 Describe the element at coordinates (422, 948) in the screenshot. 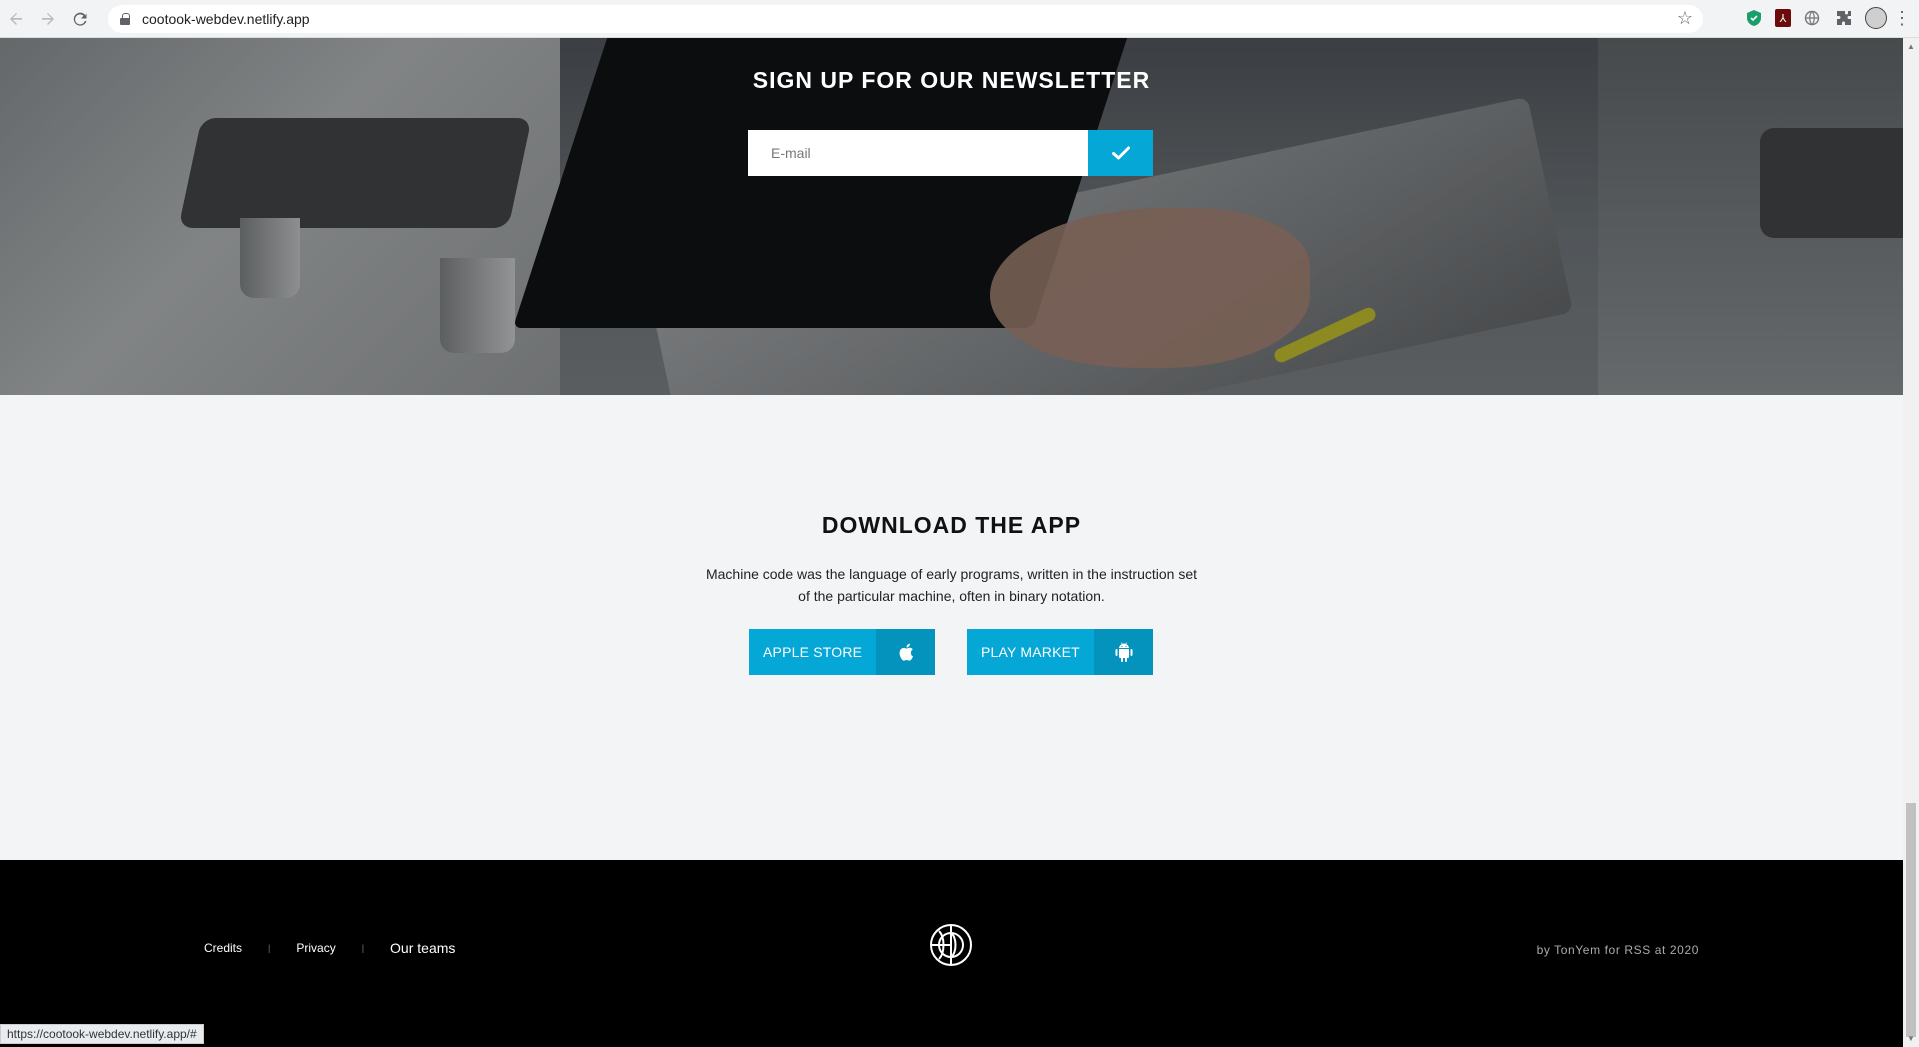

I see `footer-link-our-teams: Our teams` at that location.